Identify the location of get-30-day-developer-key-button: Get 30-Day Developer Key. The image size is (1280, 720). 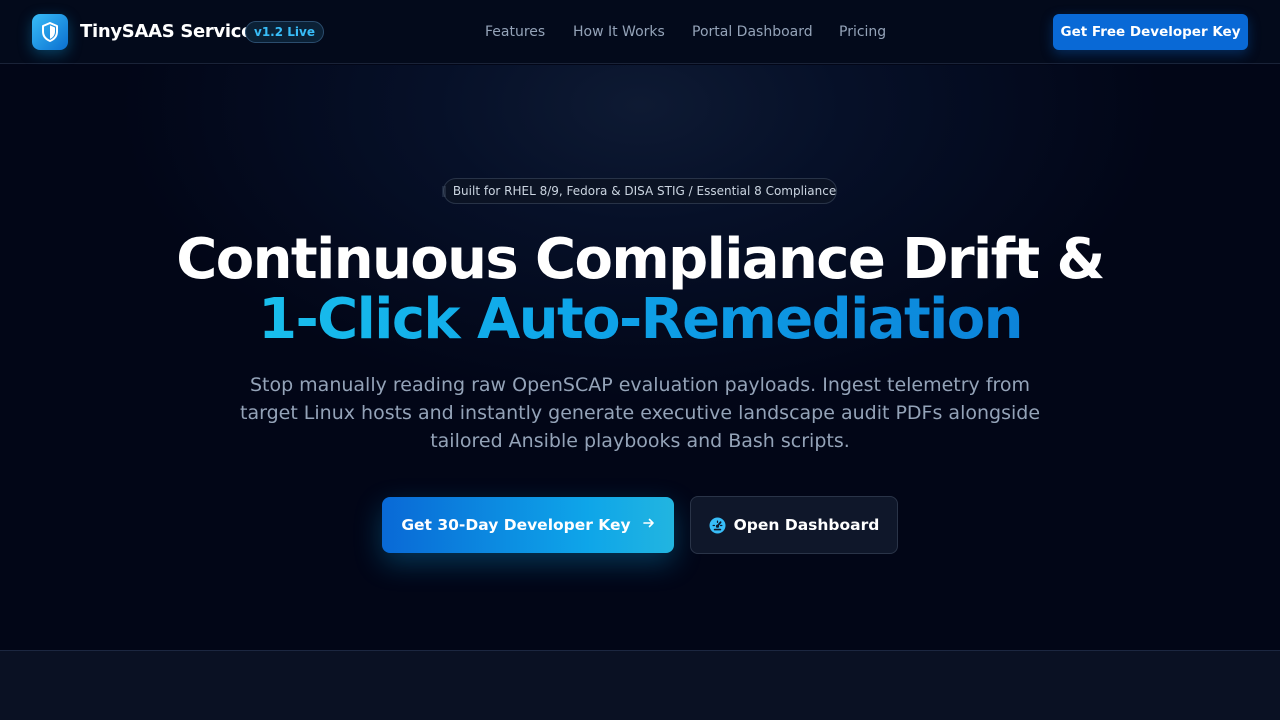
(528, 525).